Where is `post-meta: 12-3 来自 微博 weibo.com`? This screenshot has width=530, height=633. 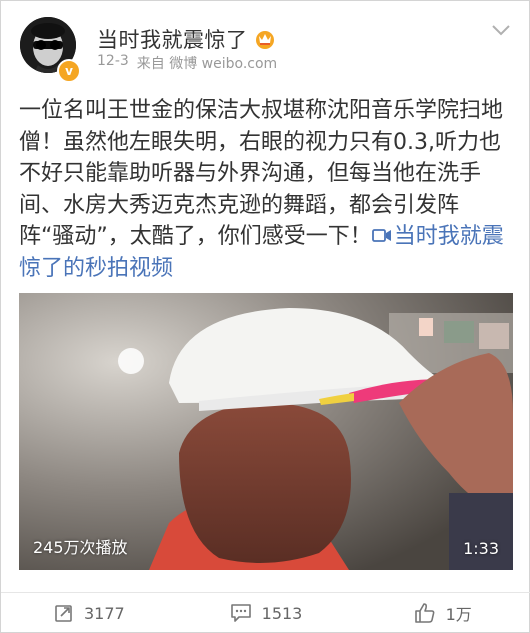 post-meta: 12-3 来自 微博 weibo.com is located at coordinates (187, 63).